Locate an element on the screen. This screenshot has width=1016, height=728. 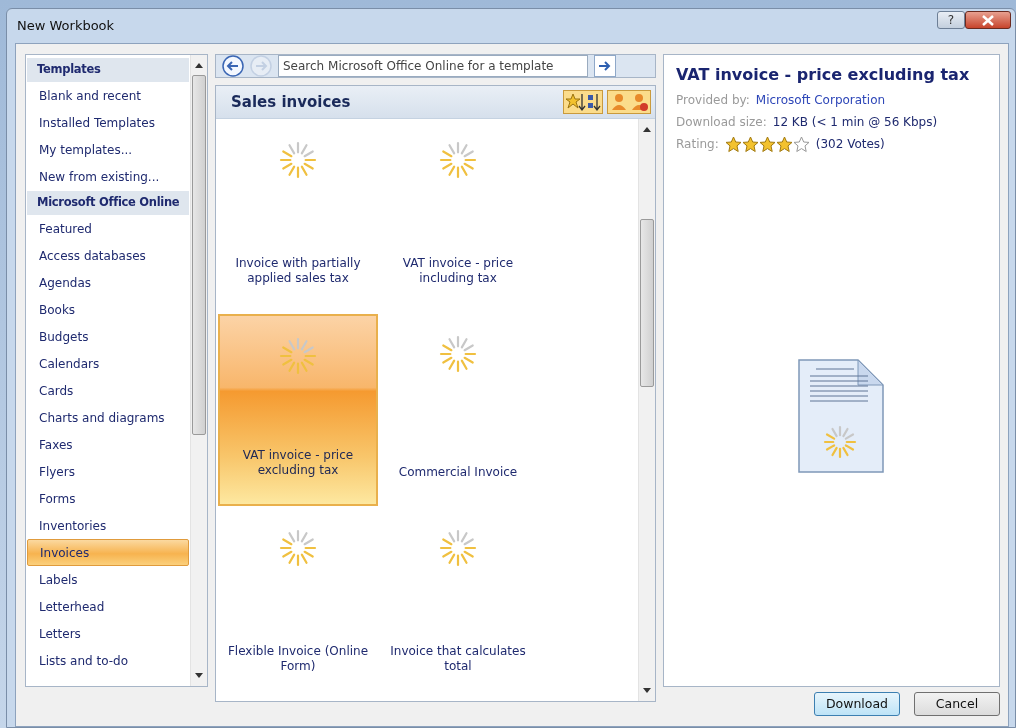
category-item: Faxes is located at coordinates (108, 444).